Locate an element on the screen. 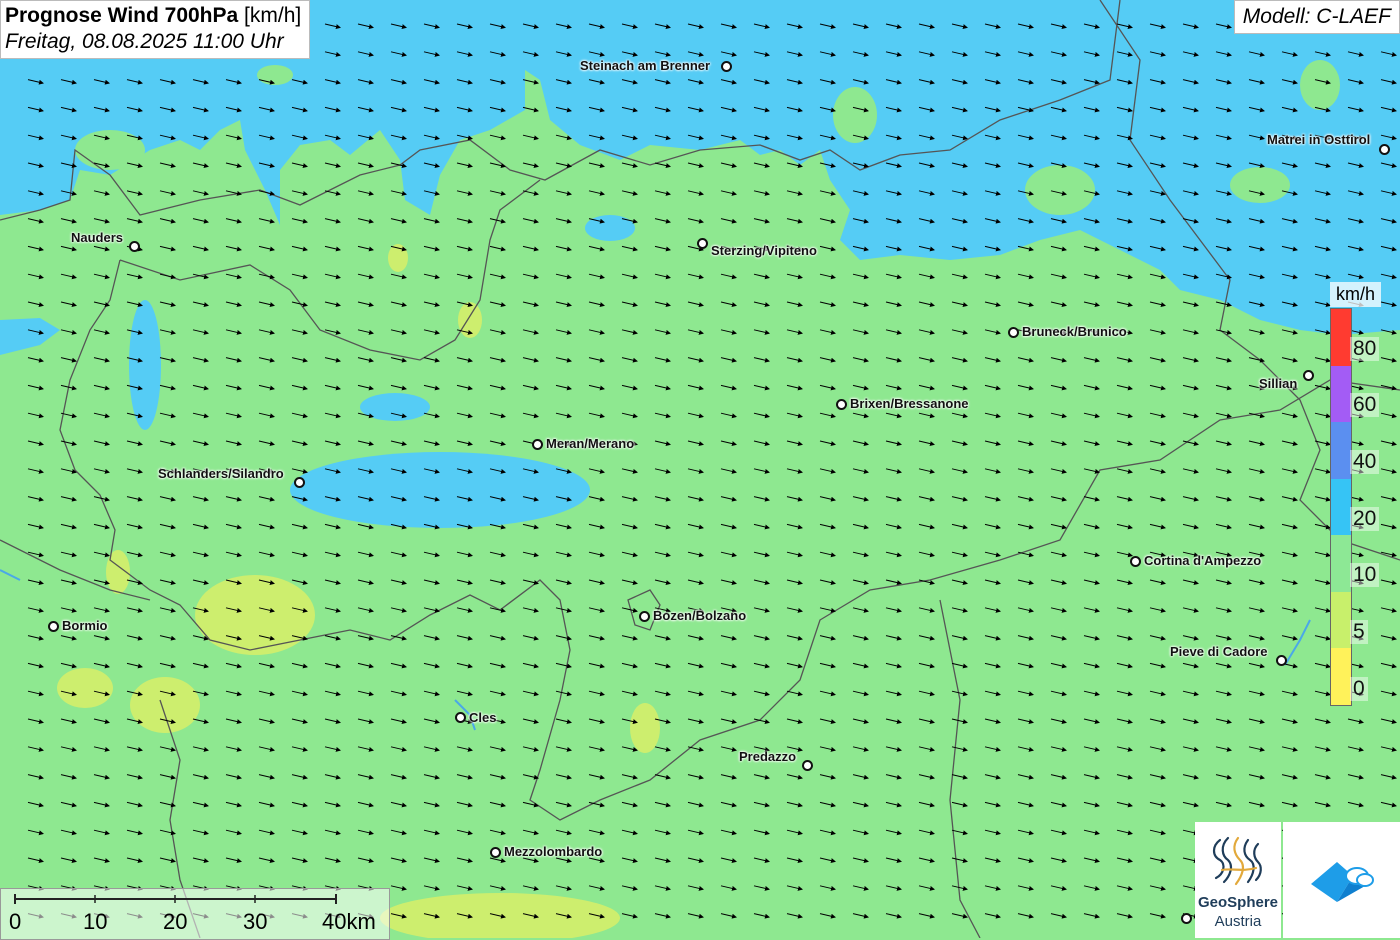 The width and height of the screenshot is (1400, 940). color-legend: km/h 80 60 40 20 10 5 0 is located at coordinates (1358, 496).